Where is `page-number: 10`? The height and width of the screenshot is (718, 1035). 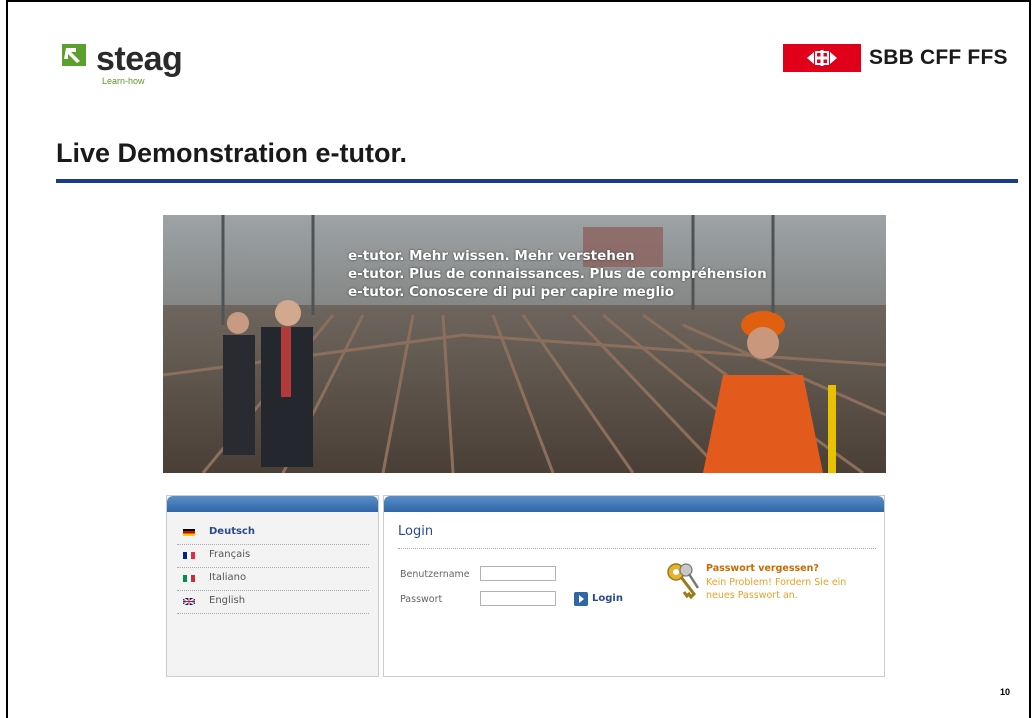 page-number: 10 is located at coordinates (1005, 692).